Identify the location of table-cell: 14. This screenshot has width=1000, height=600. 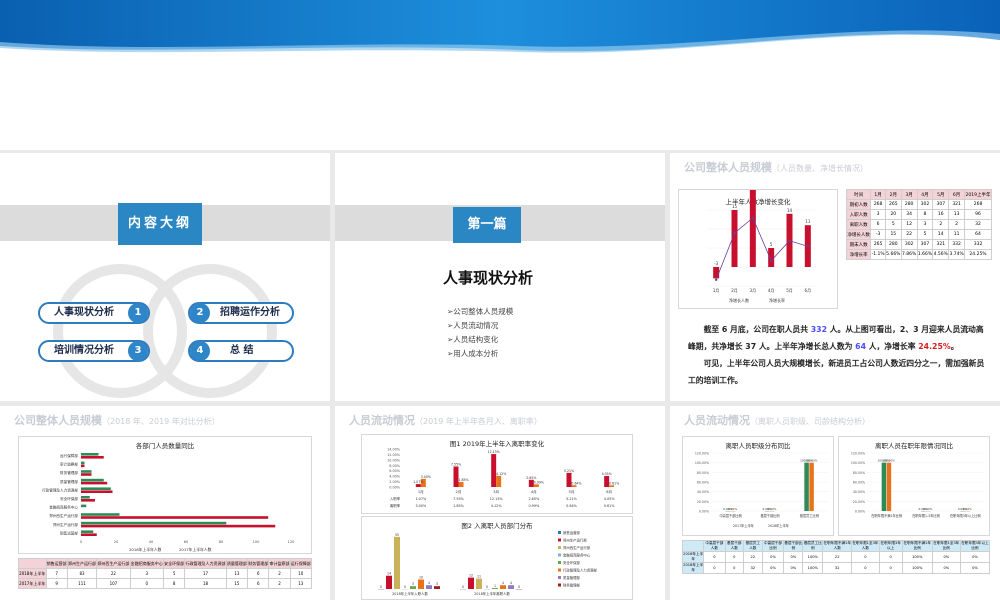
(941, 234).